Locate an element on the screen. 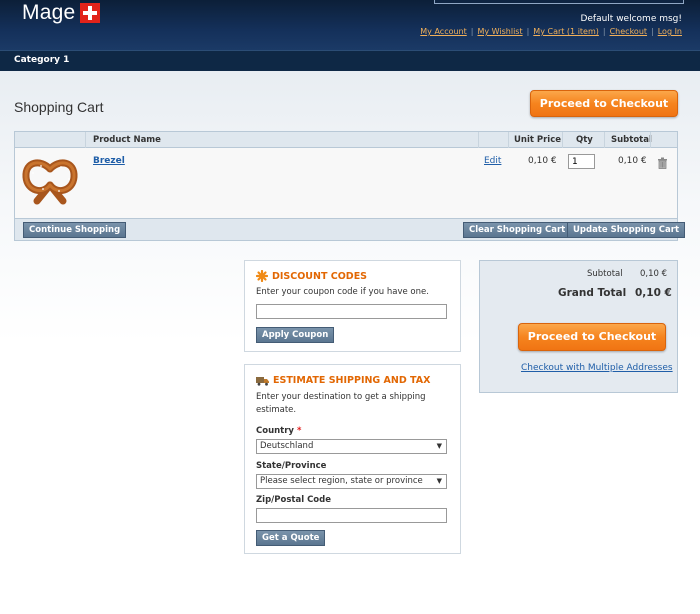 This screenshot has width=700, height=614. pretzel-image is located at coordinates (50, 183).